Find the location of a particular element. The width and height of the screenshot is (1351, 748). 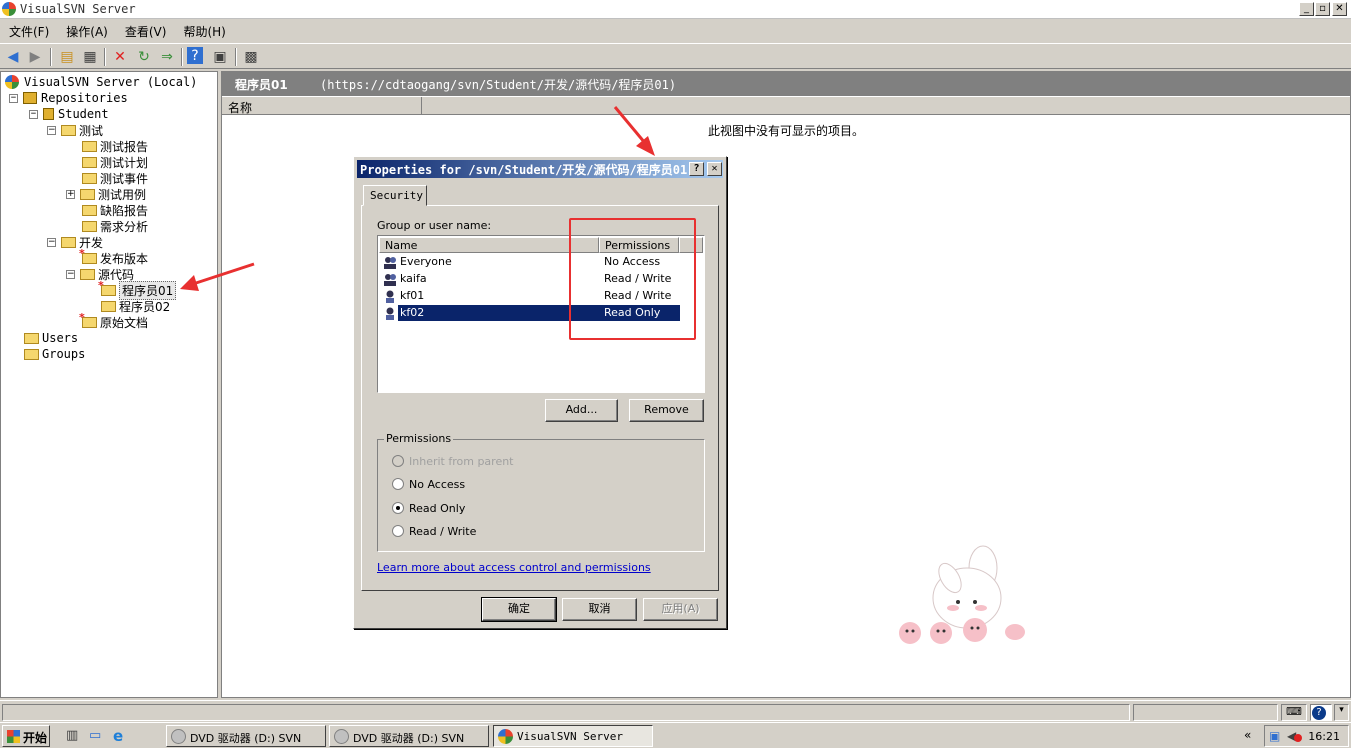

tree-item-ceshi-baogao: 测试报告 is located at coordinates (115, 146).